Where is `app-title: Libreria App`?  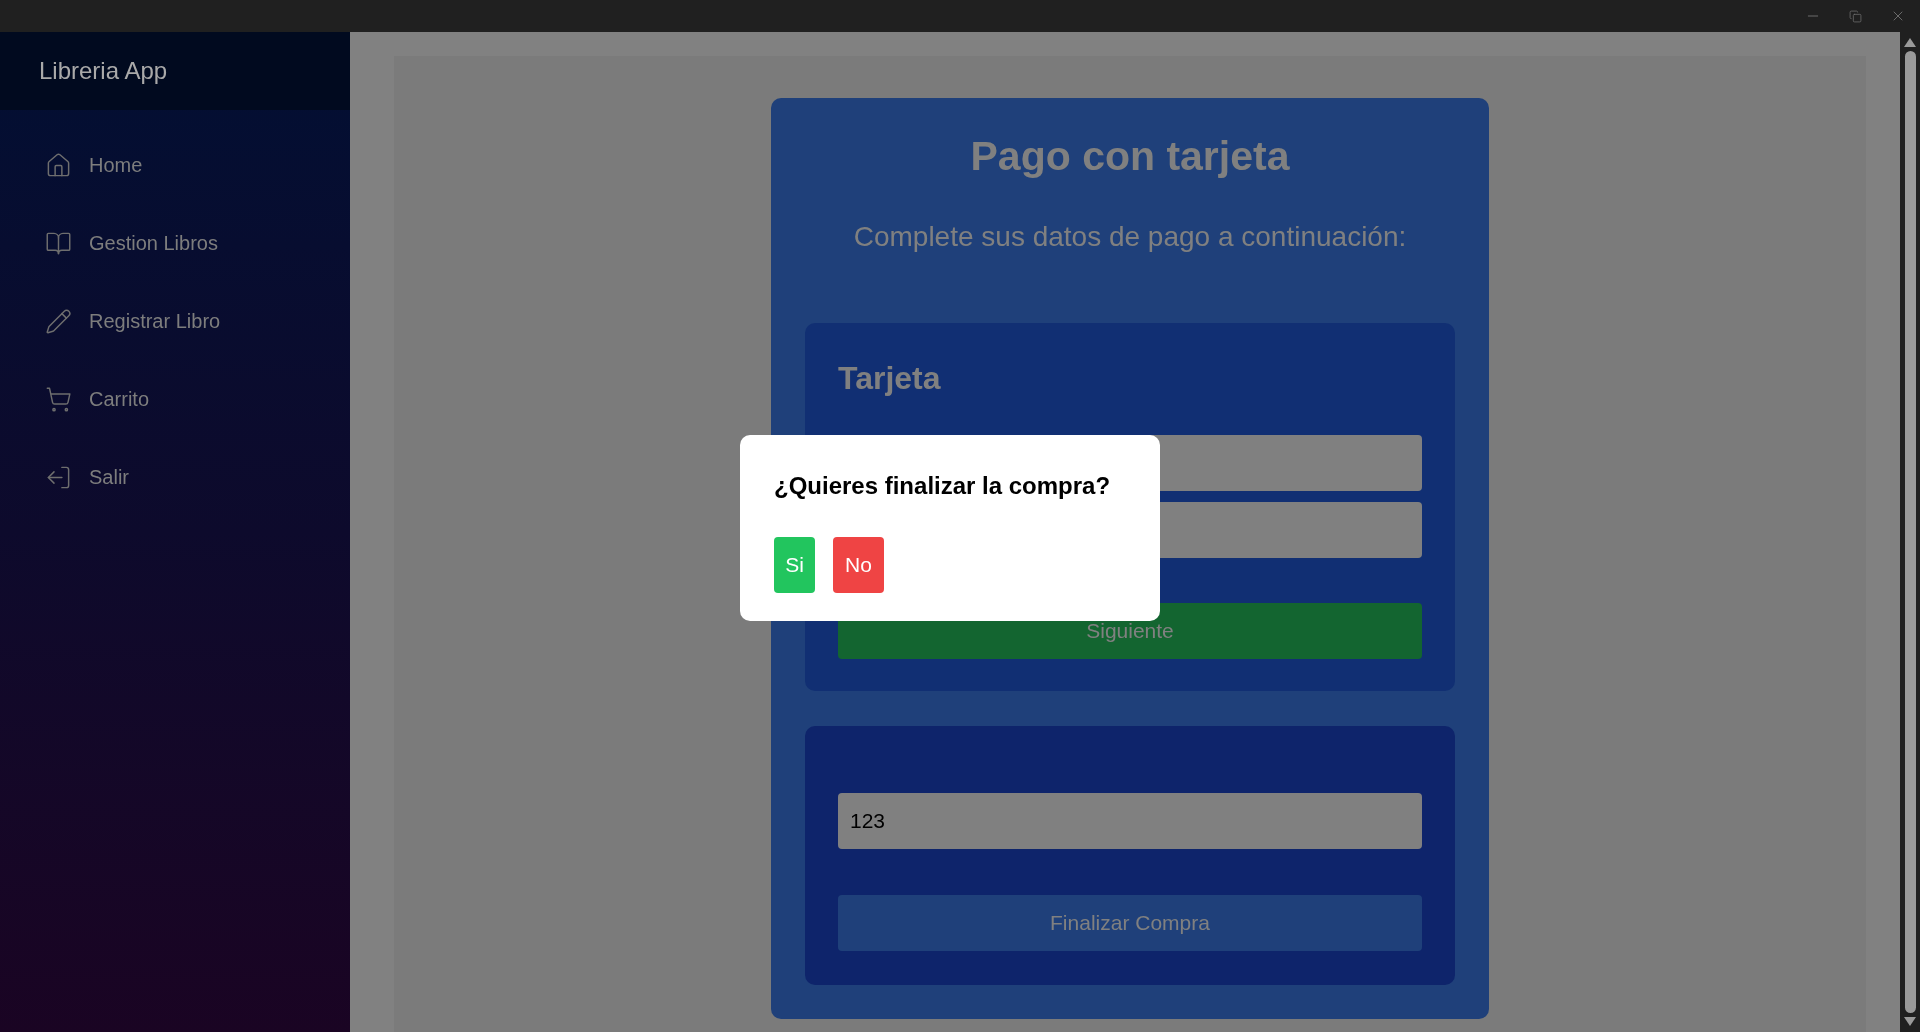 app-title: Libreria App is located at coordinates (103, 71).